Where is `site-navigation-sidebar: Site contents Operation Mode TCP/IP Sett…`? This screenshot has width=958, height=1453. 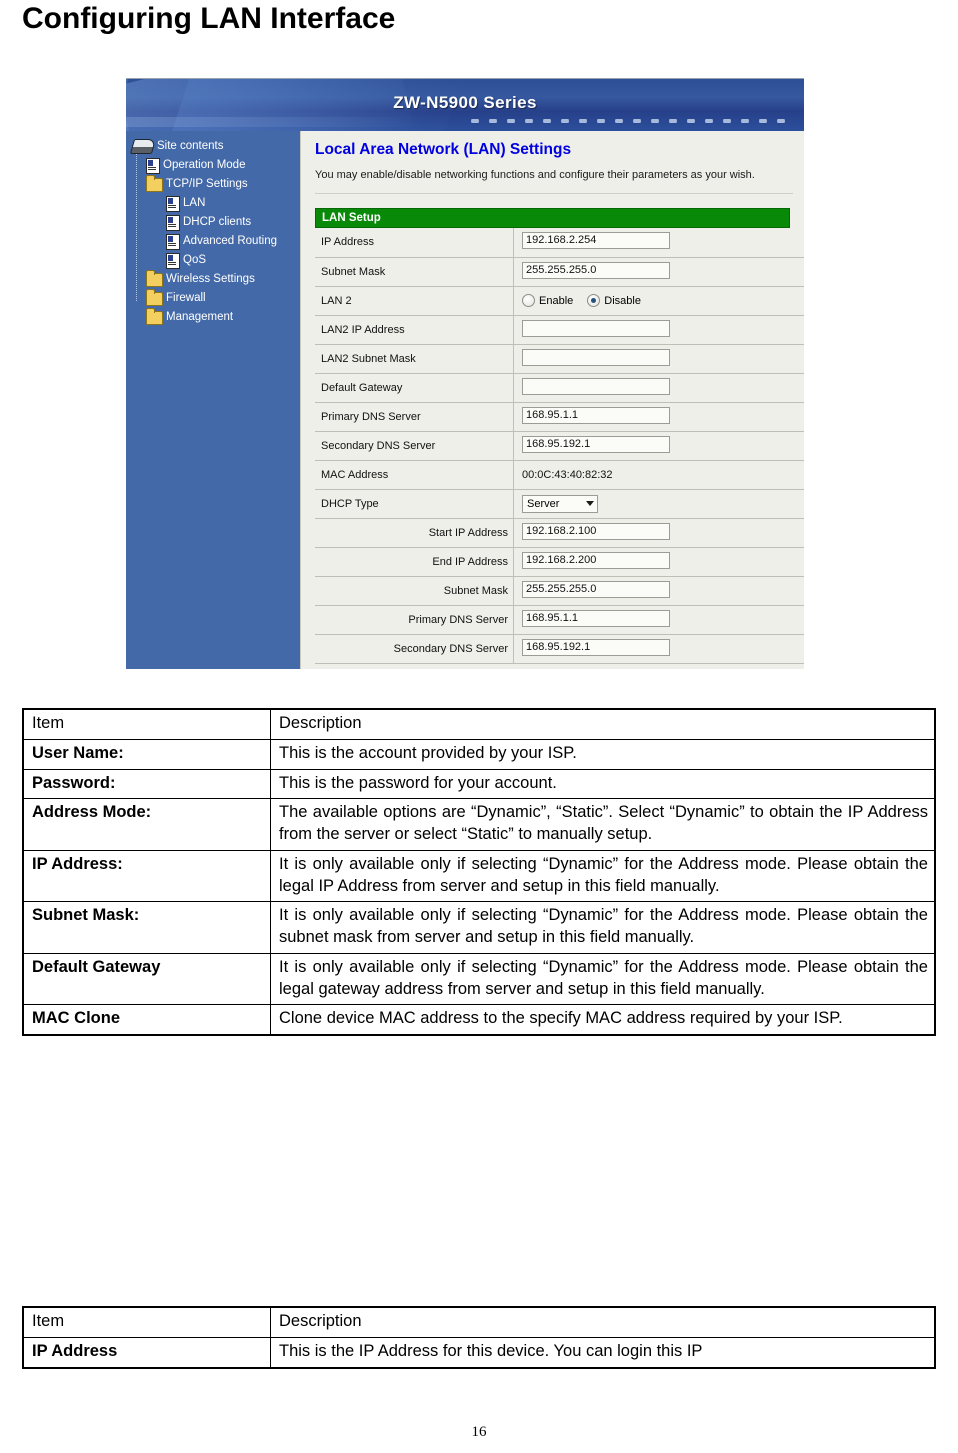 site-navigation-sidebar: Site contents Operation Mode TCP/IP Sett… is located at coordinates (213, 400).